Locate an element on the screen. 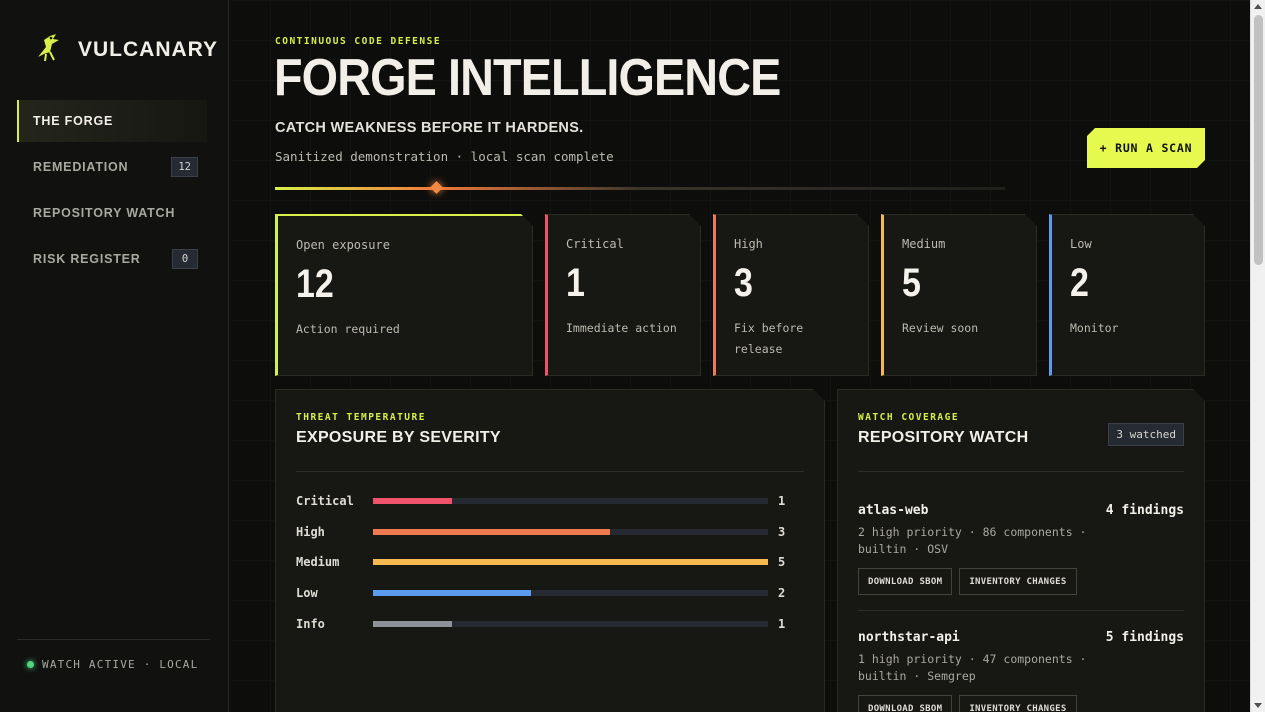 This screenshot has height=712, width=1265. severity-name: Low is located at coordinates (307, 593).